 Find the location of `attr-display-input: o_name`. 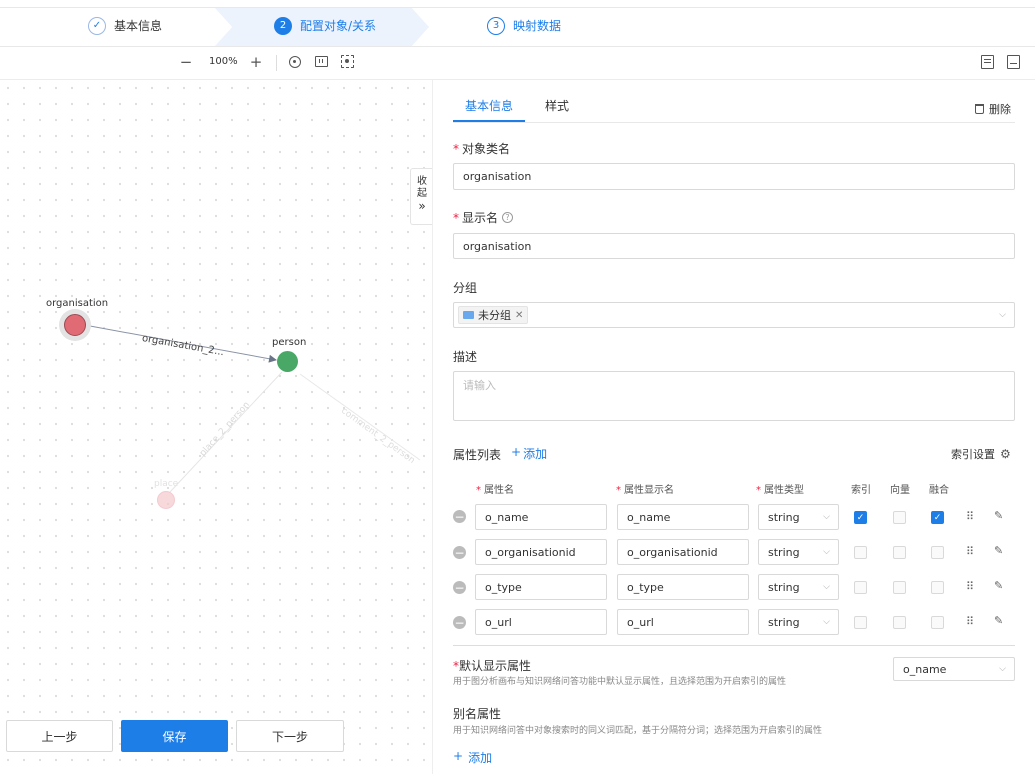

attr-display-input: o_name is located at coordinates (683, 517).